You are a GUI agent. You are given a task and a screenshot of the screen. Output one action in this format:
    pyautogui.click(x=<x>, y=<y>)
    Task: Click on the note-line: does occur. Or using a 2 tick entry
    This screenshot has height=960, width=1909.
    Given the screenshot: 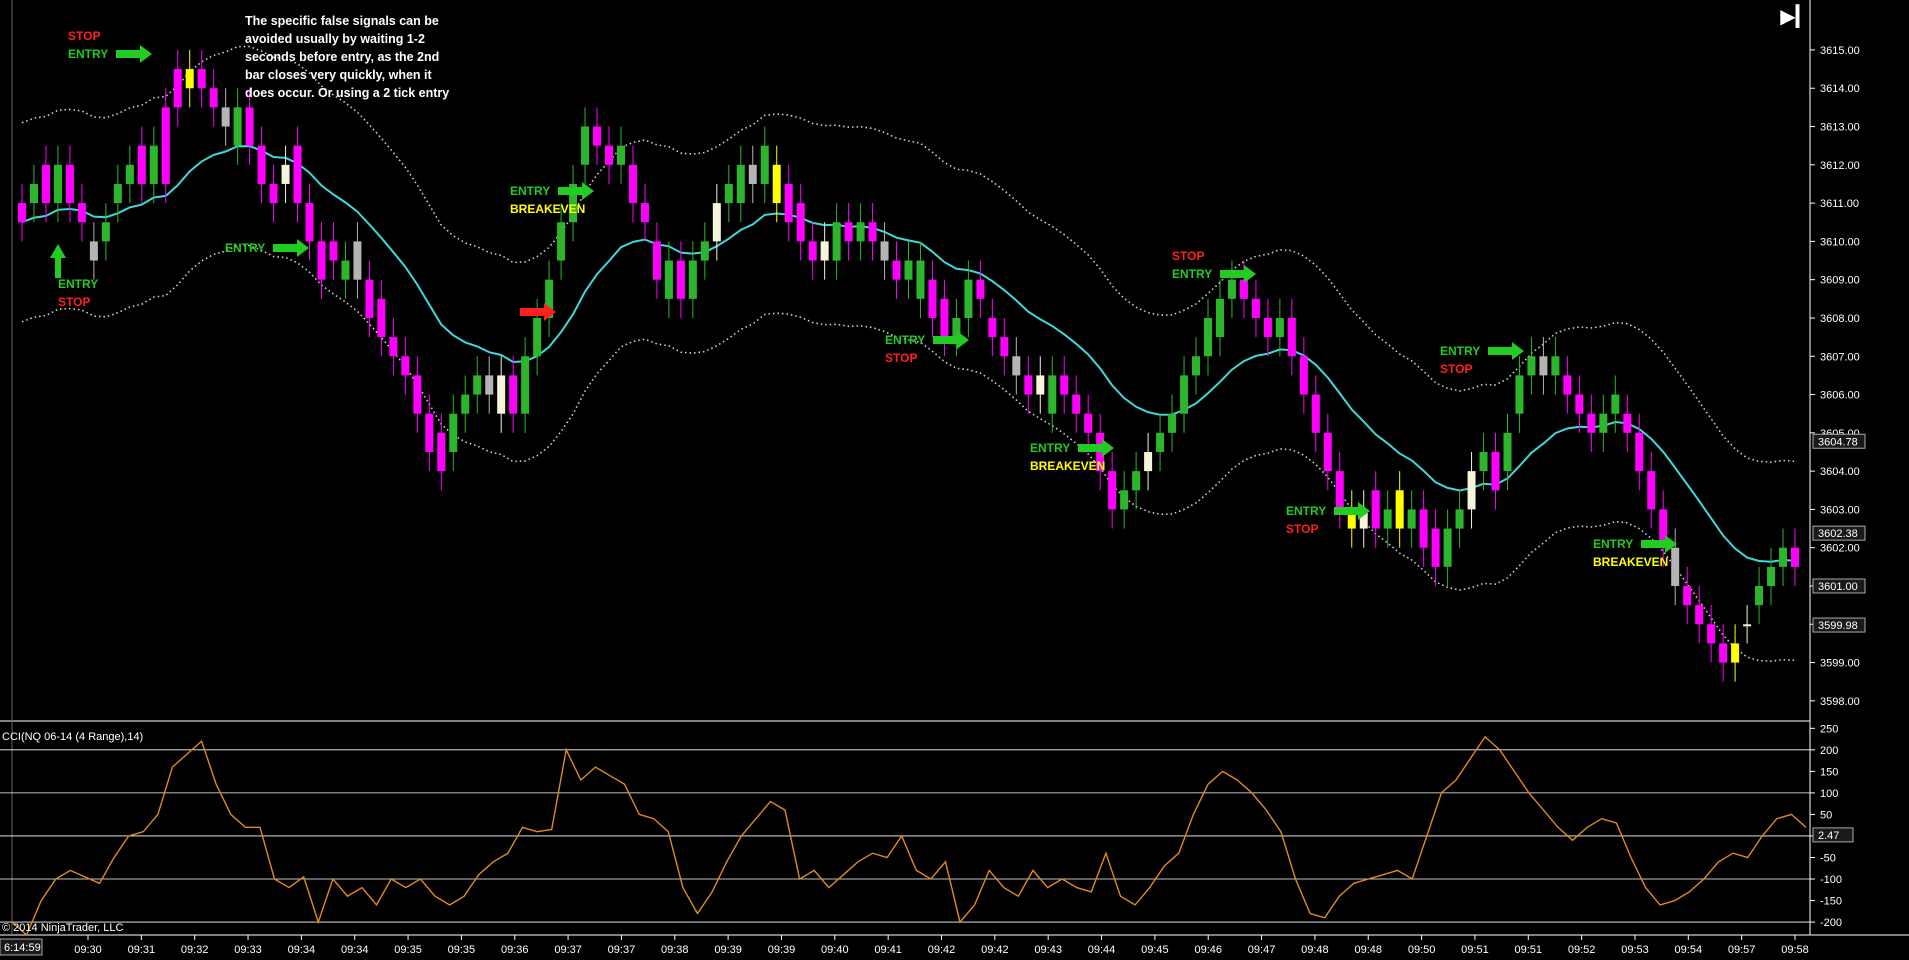 What is the action you would take?
    pyautogui.click(x=347, y=93)
    